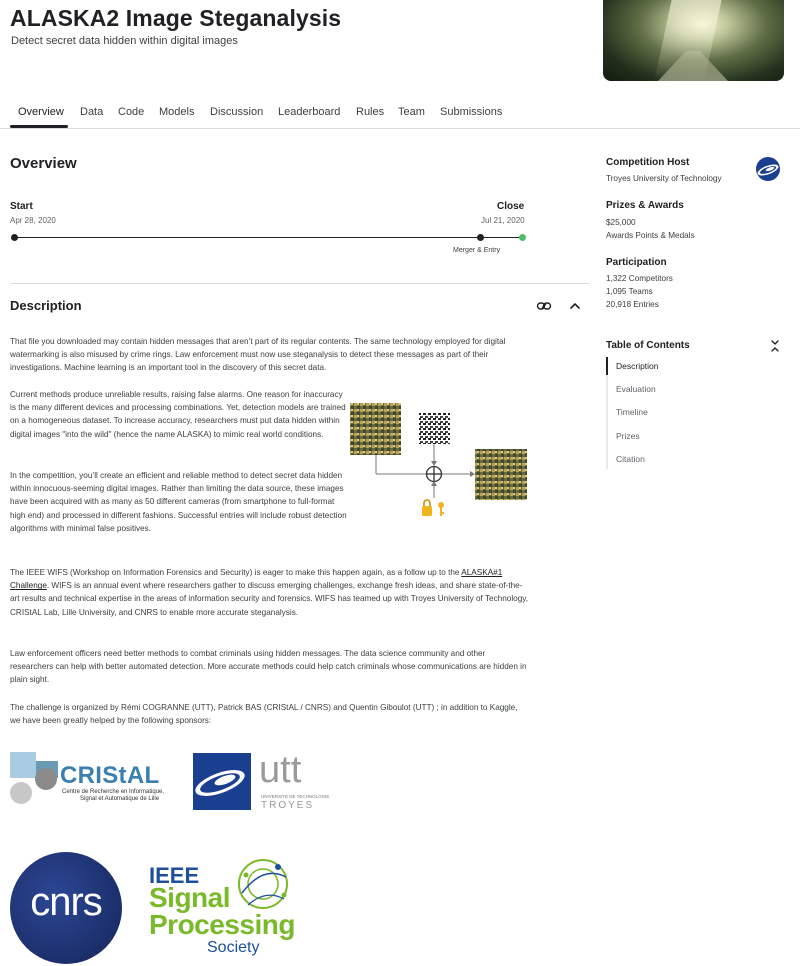 The height and width of the screenshot is (966, 800). What do you see at coordinates (41, 112) in the screenshot?
I see `tab-overview: Overview` at bounding box center [41, 112].